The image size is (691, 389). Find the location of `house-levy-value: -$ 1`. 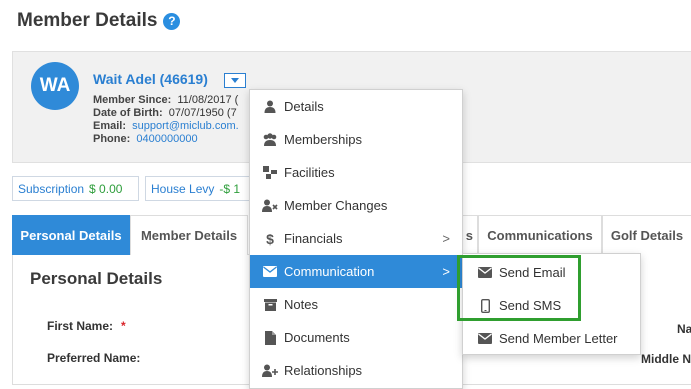

house-levy-value: -$ 1 is located at coordinates (230, 188).